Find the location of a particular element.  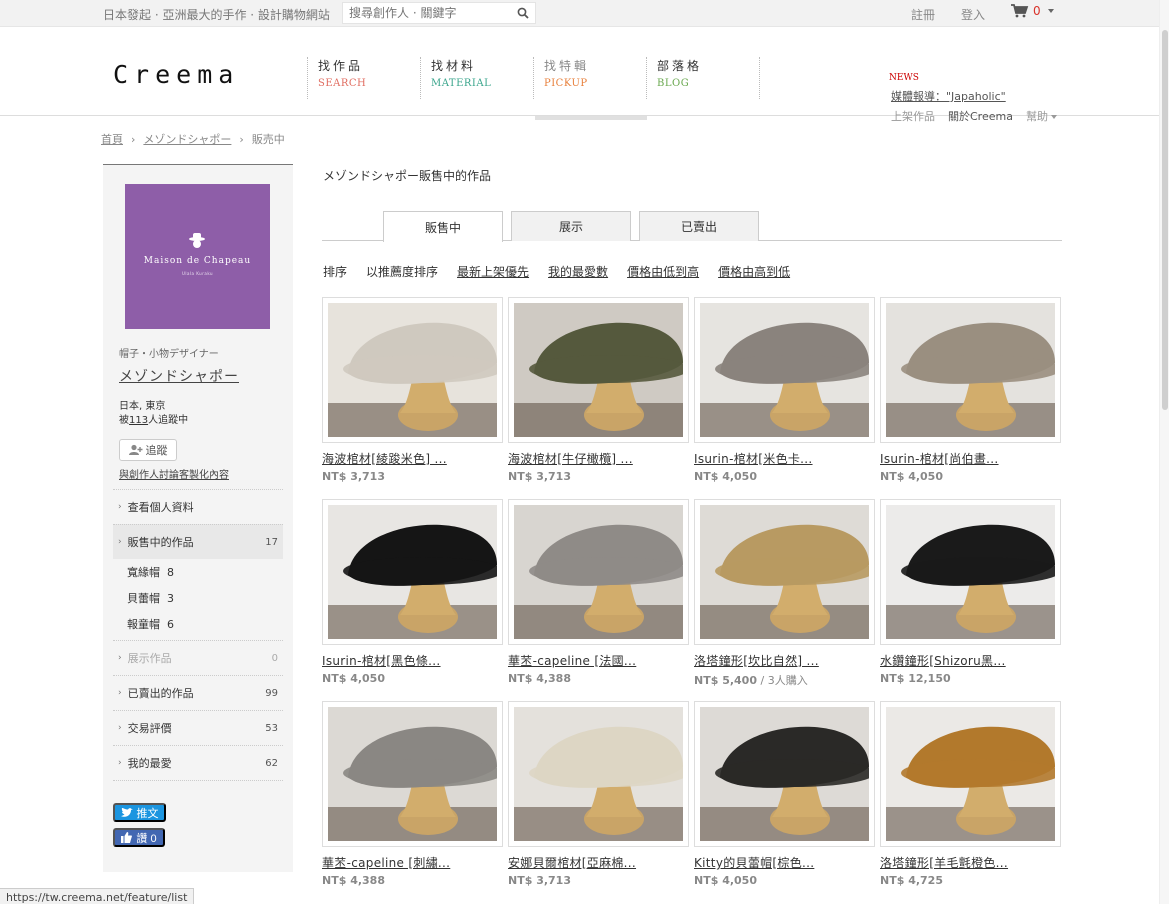

menu-profile: › 查看個人資料 is located at coordinates (198, 506).